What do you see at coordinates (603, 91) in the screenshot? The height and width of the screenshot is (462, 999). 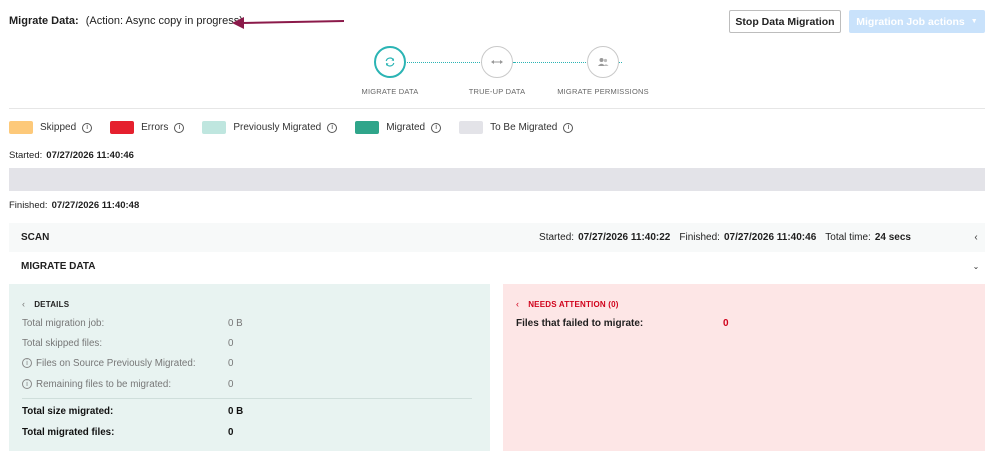 I see `step-label: MIGRATE PERMISSIONS` at bounding box center [603, 91].